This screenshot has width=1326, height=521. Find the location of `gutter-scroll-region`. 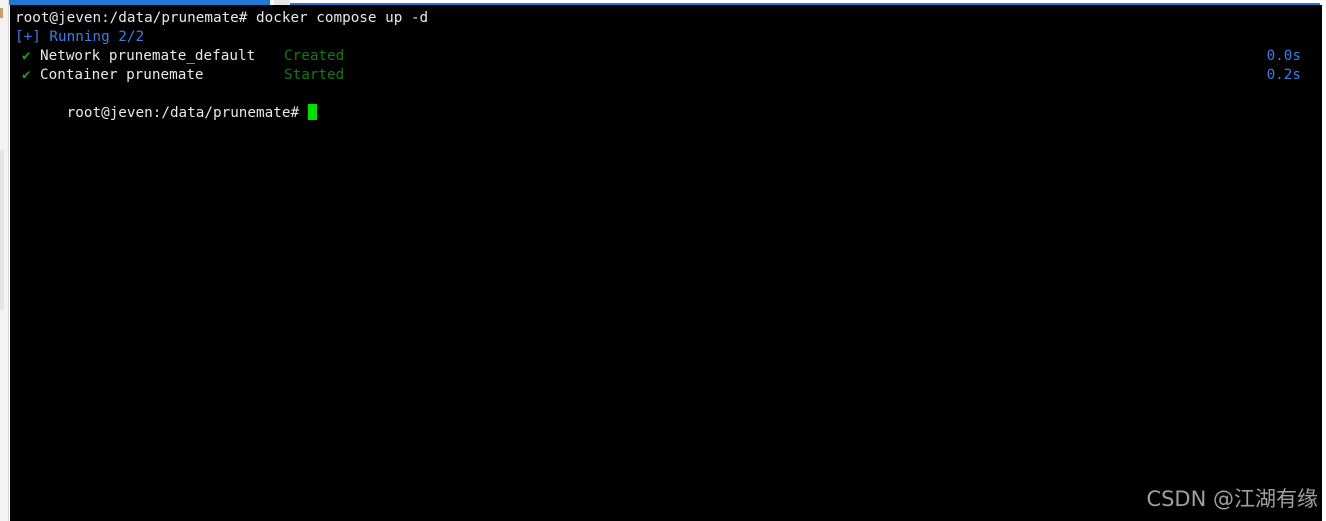

gutter-scroll-region is located at coordinates (2, 230).